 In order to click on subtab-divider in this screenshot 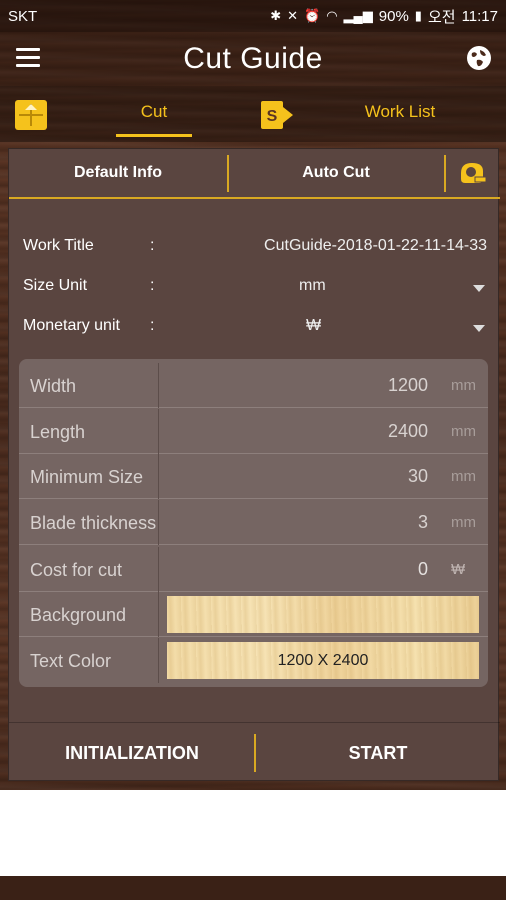, I will do `click(445, 173)`.